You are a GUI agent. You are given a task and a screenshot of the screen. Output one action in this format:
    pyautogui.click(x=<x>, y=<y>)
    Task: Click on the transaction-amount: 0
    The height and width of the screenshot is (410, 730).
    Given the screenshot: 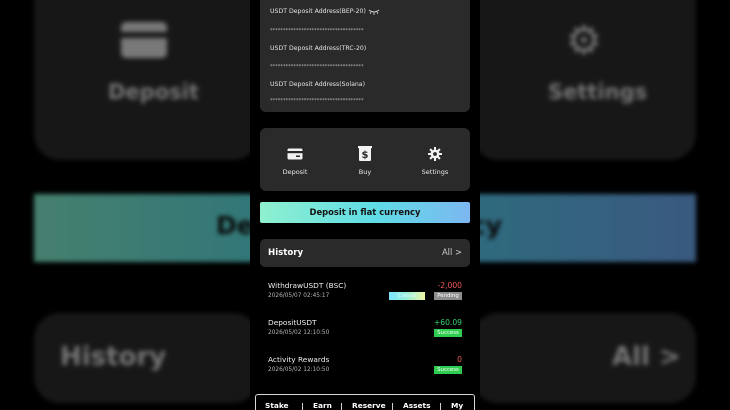 What is the action you would take?
    pyautogui.click(x=459, y=359)
    